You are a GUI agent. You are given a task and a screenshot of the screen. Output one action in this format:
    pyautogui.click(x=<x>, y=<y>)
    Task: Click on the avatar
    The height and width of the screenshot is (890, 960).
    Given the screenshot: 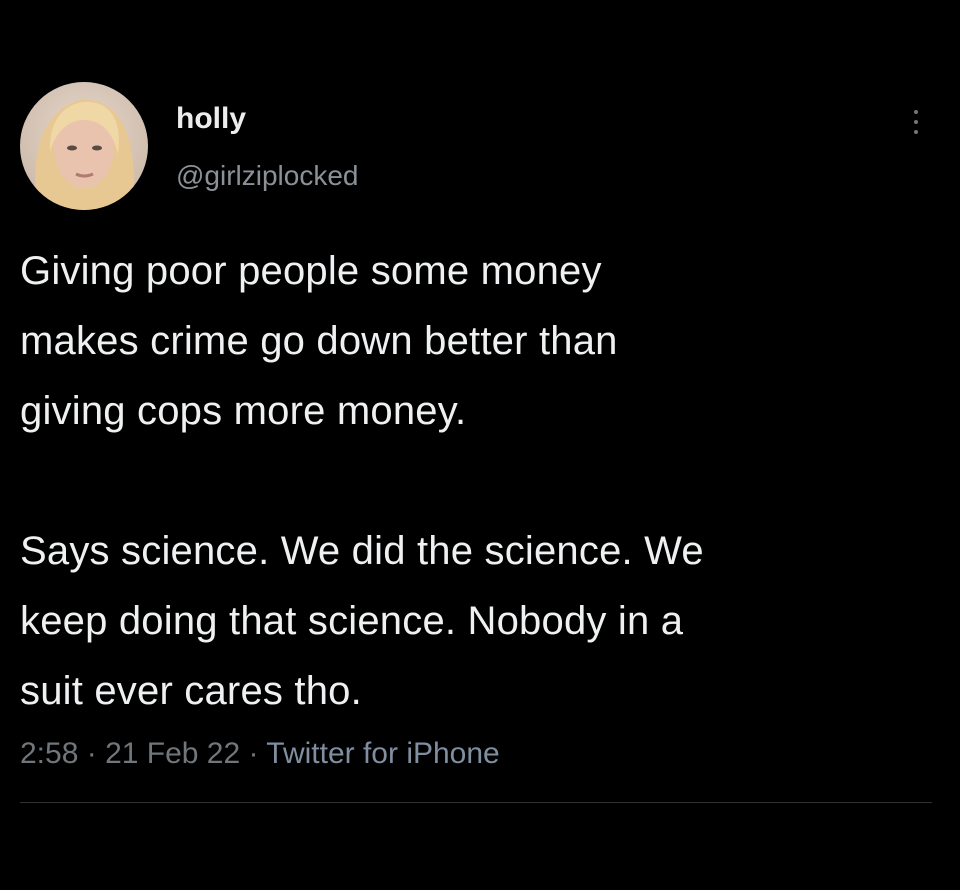 What is the action you would take?
    pyautogui.click(x=84, y=146)
    